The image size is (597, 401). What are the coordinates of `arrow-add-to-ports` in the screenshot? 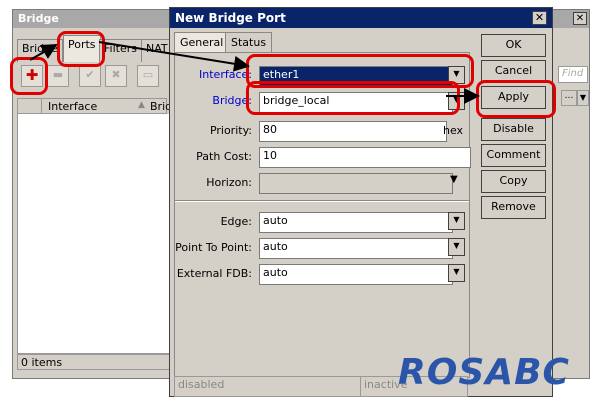 It's located at (43, 52).